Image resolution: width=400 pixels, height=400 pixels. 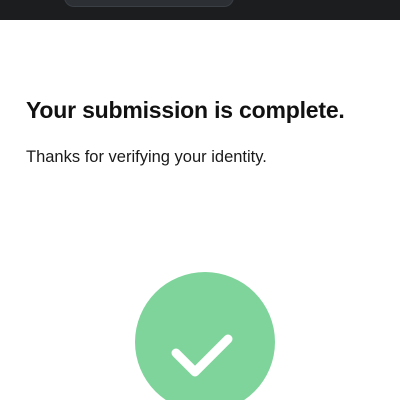 What do you see at coordinates (200, 10) in the screenshot?
I see `status-bar` at bounding box center [200, 10].